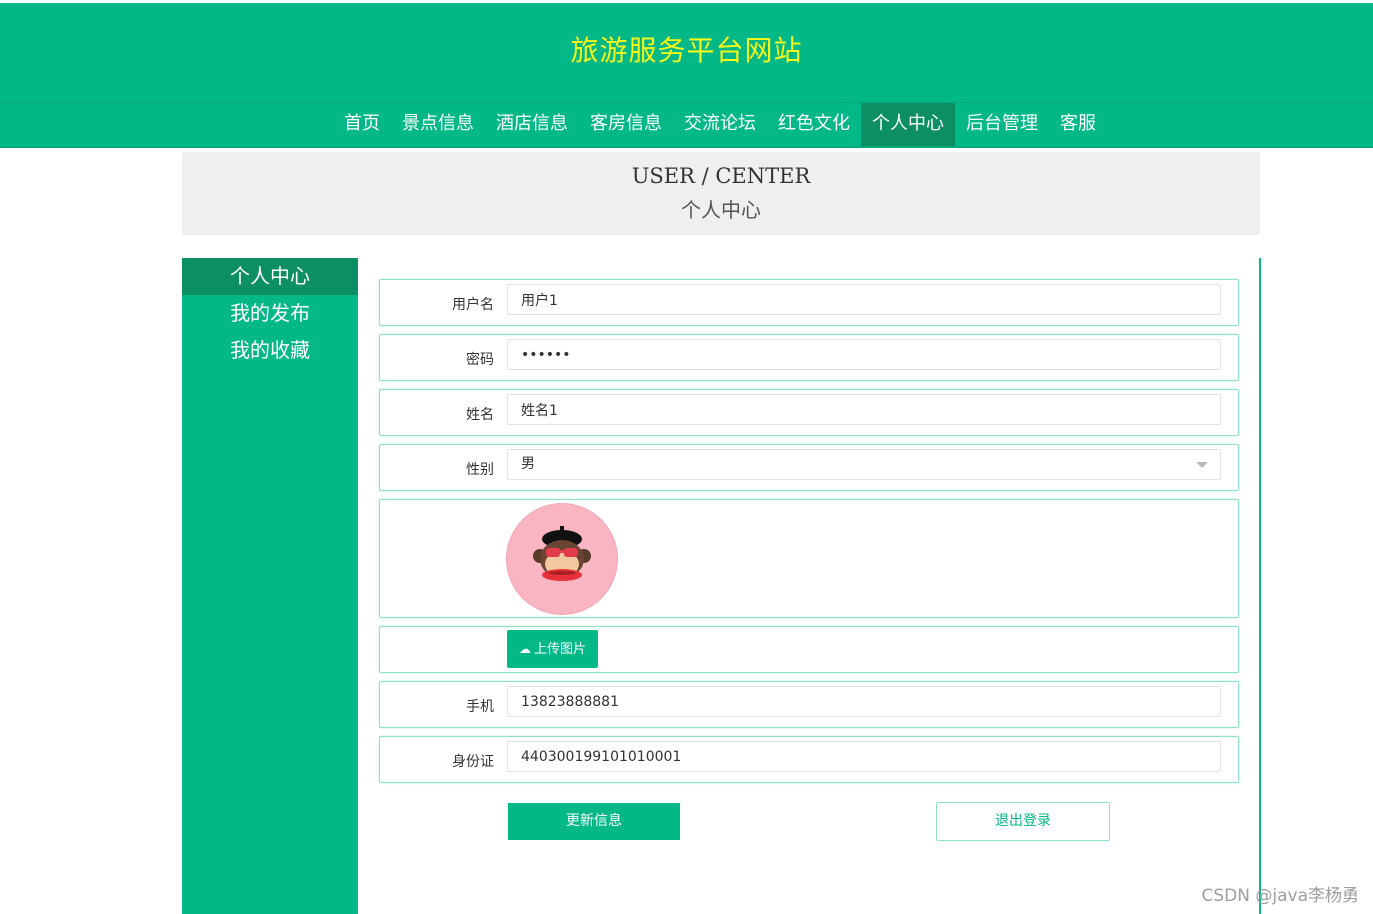 The image size is (1373, 914). I want to click on gender-select: 男, so click(864, 464).